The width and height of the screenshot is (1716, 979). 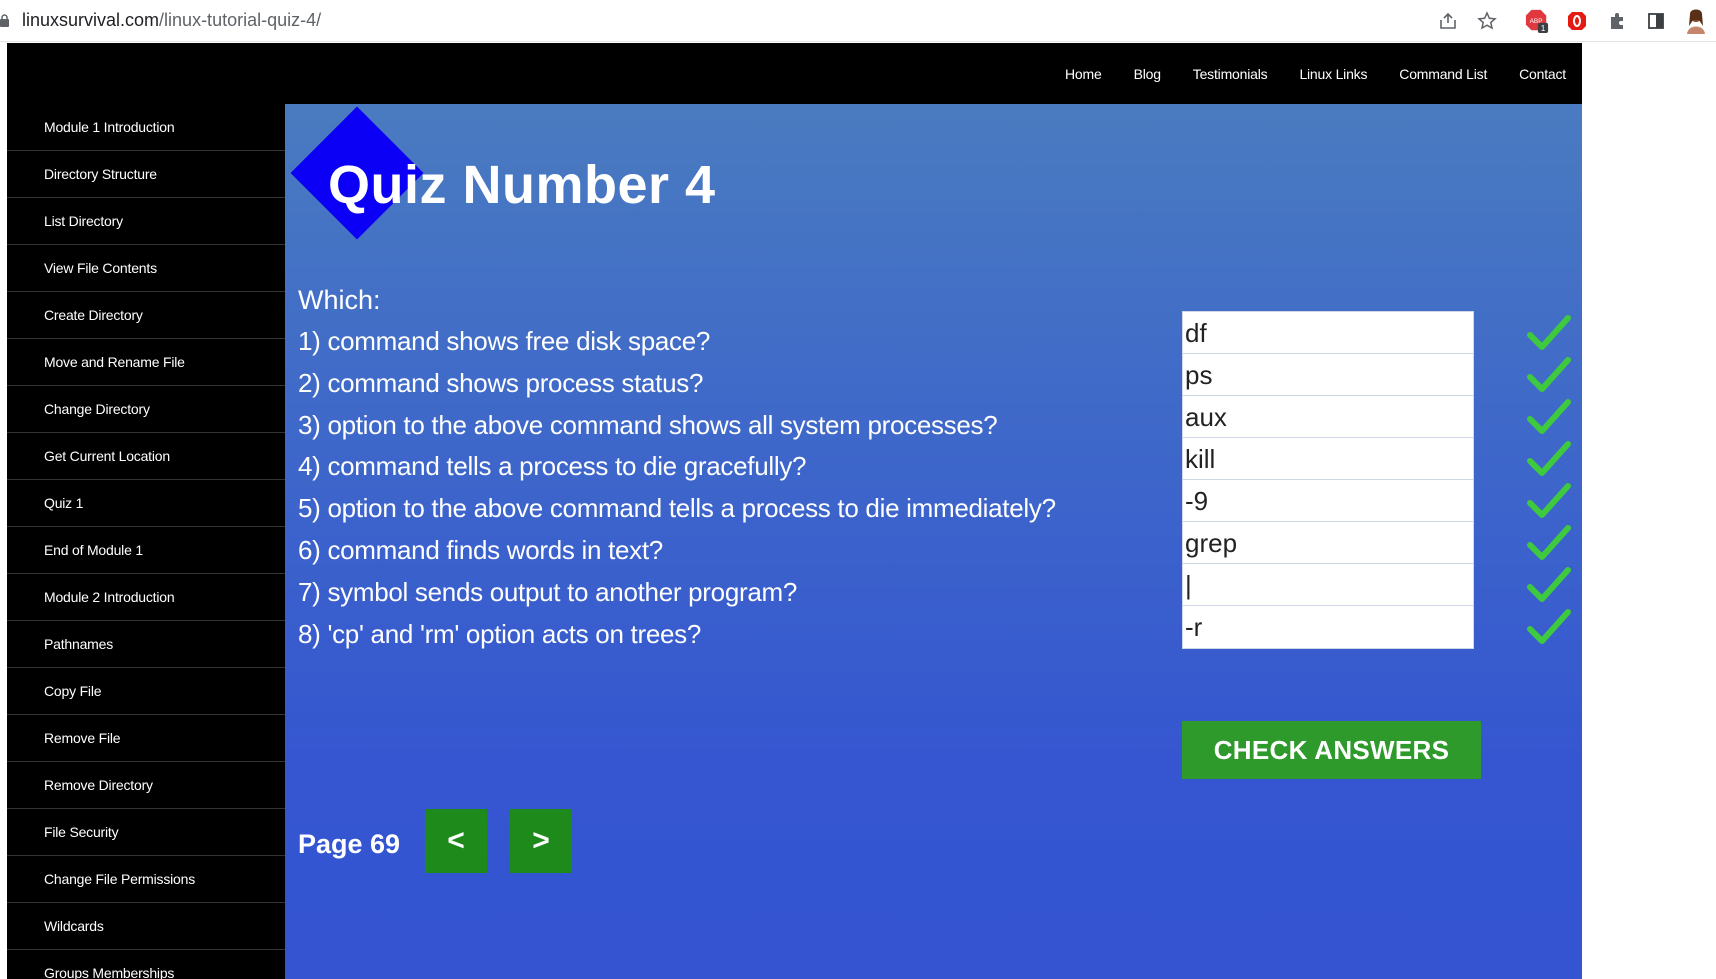 What do you see at coordinates (146, 691) in the screenshot?
I see `sidebar-item-copy-file: Copy File` at bounding box center [146, 691].